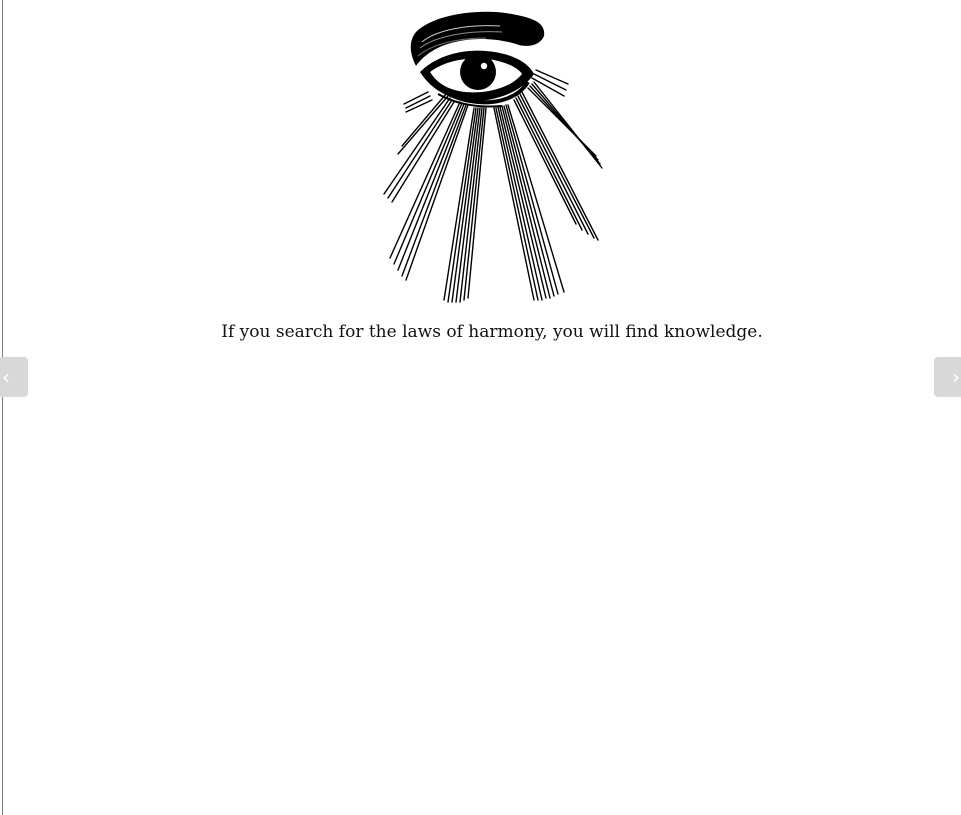  What do you see at coordinates (493, 157) in the screenshot?
I see `all-seeing-eye-icon` at bounding box center [493, 157].